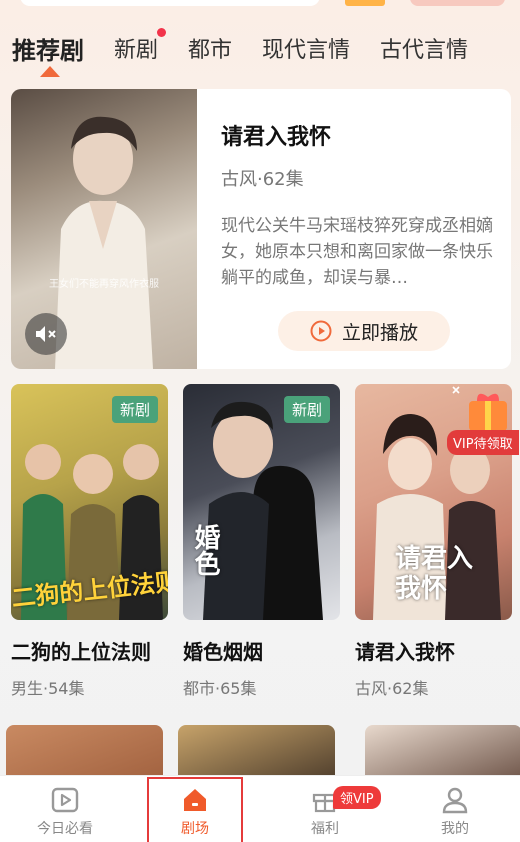  What do you see at coordinates (104, 284) in the screenshot?
I see `poster-caption: 王女们不能再穿风作衣服` at bounding box center [104, 284].